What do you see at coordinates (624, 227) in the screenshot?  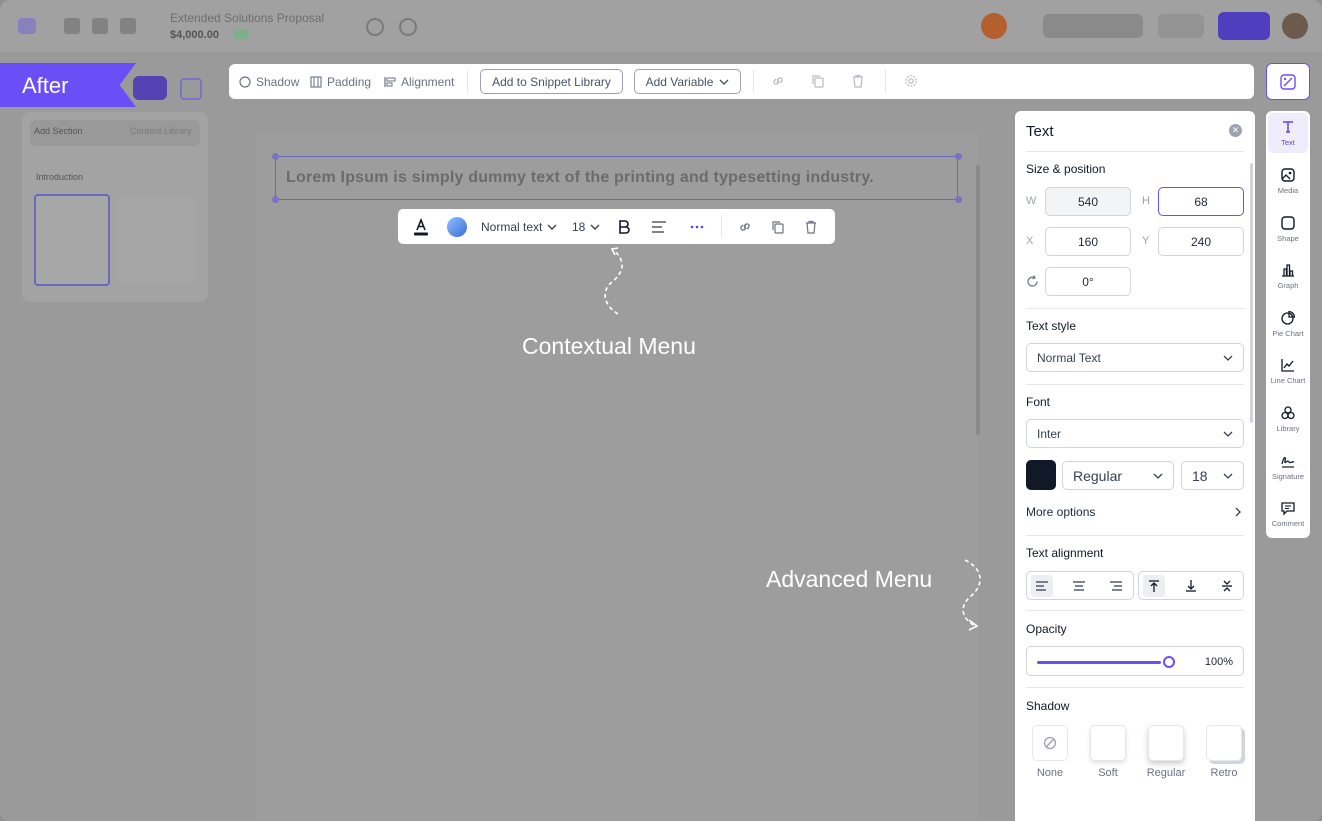 I see `bold-button` at bounding box center [624, 227].